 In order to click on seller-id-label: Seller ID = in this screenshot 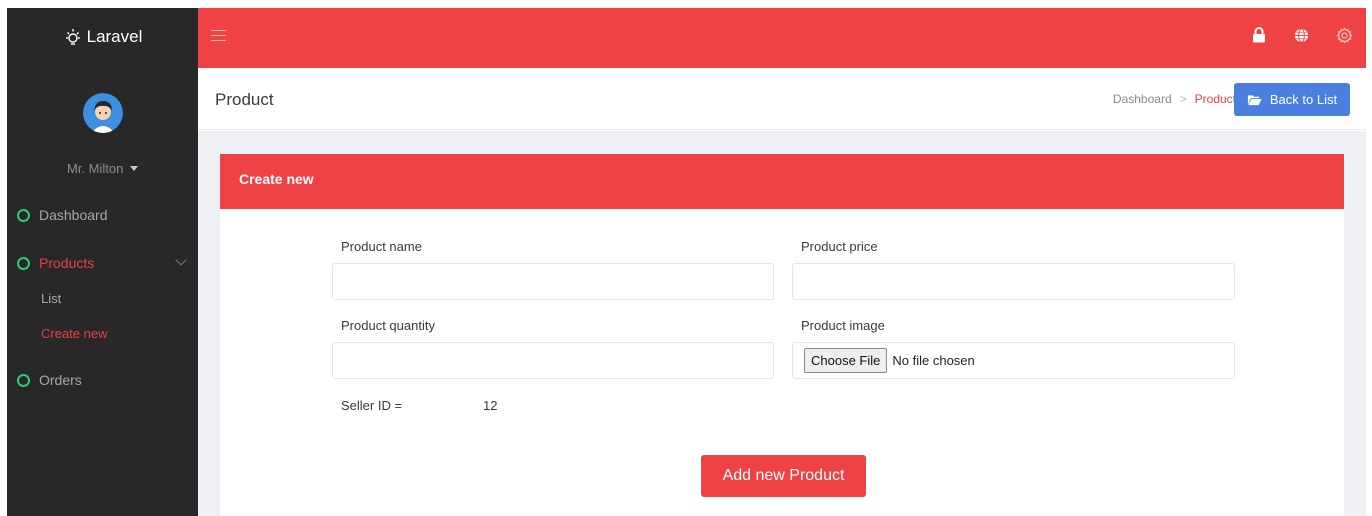, I will do `click(372, 405)`.